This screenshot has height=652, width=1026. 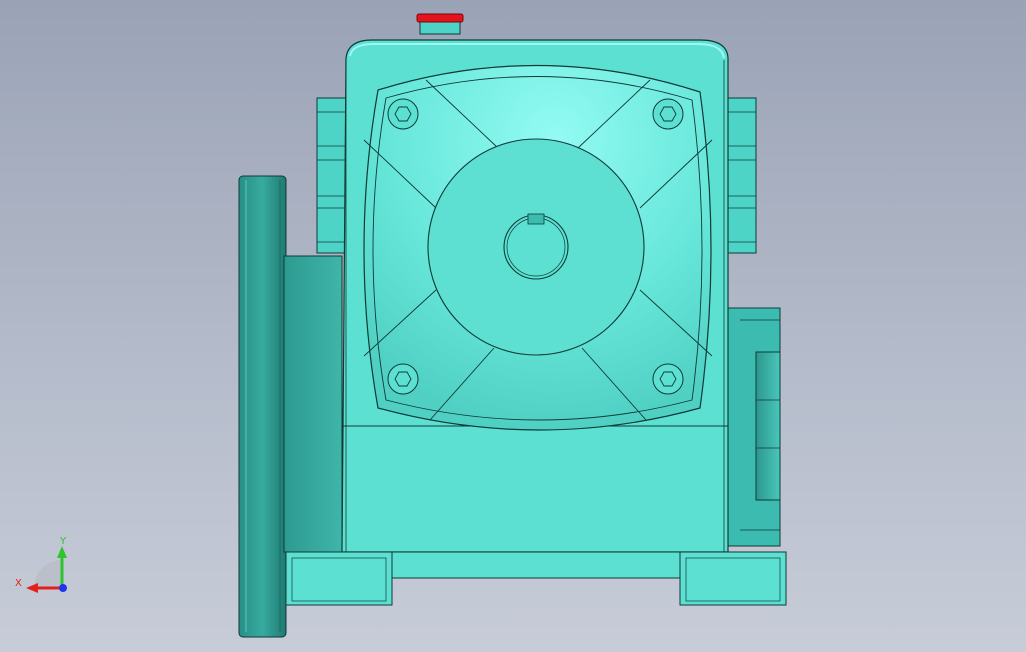 What do you see at coordinates (741, 175) in the screenshot?
I see `right-ribs` at bounding box center [741, 175].